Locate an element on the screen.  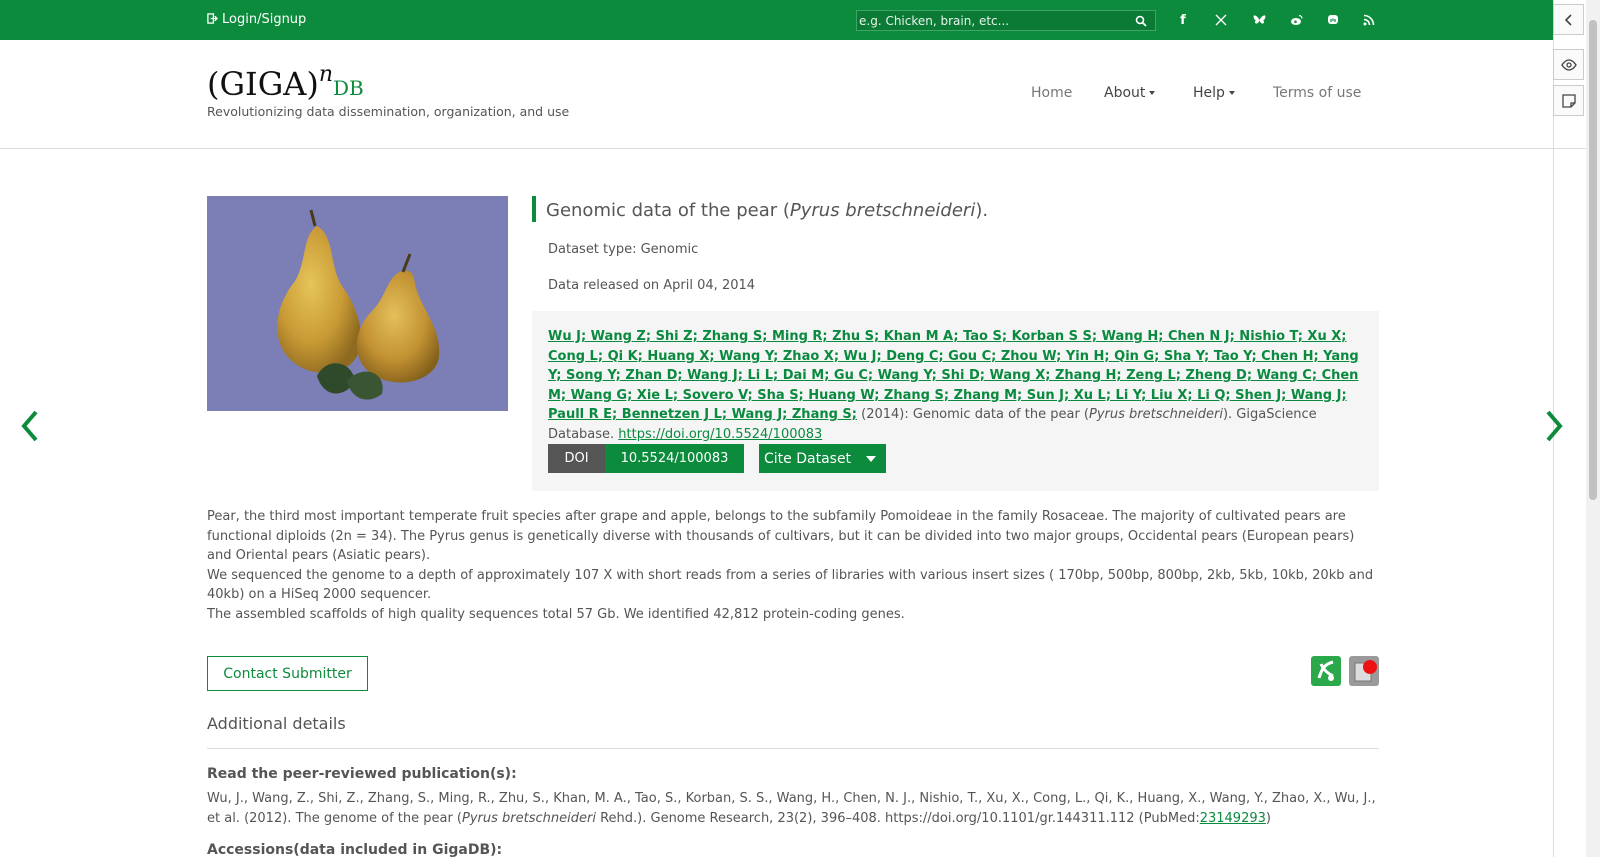
search-button is located at coordinates (1141, 20).